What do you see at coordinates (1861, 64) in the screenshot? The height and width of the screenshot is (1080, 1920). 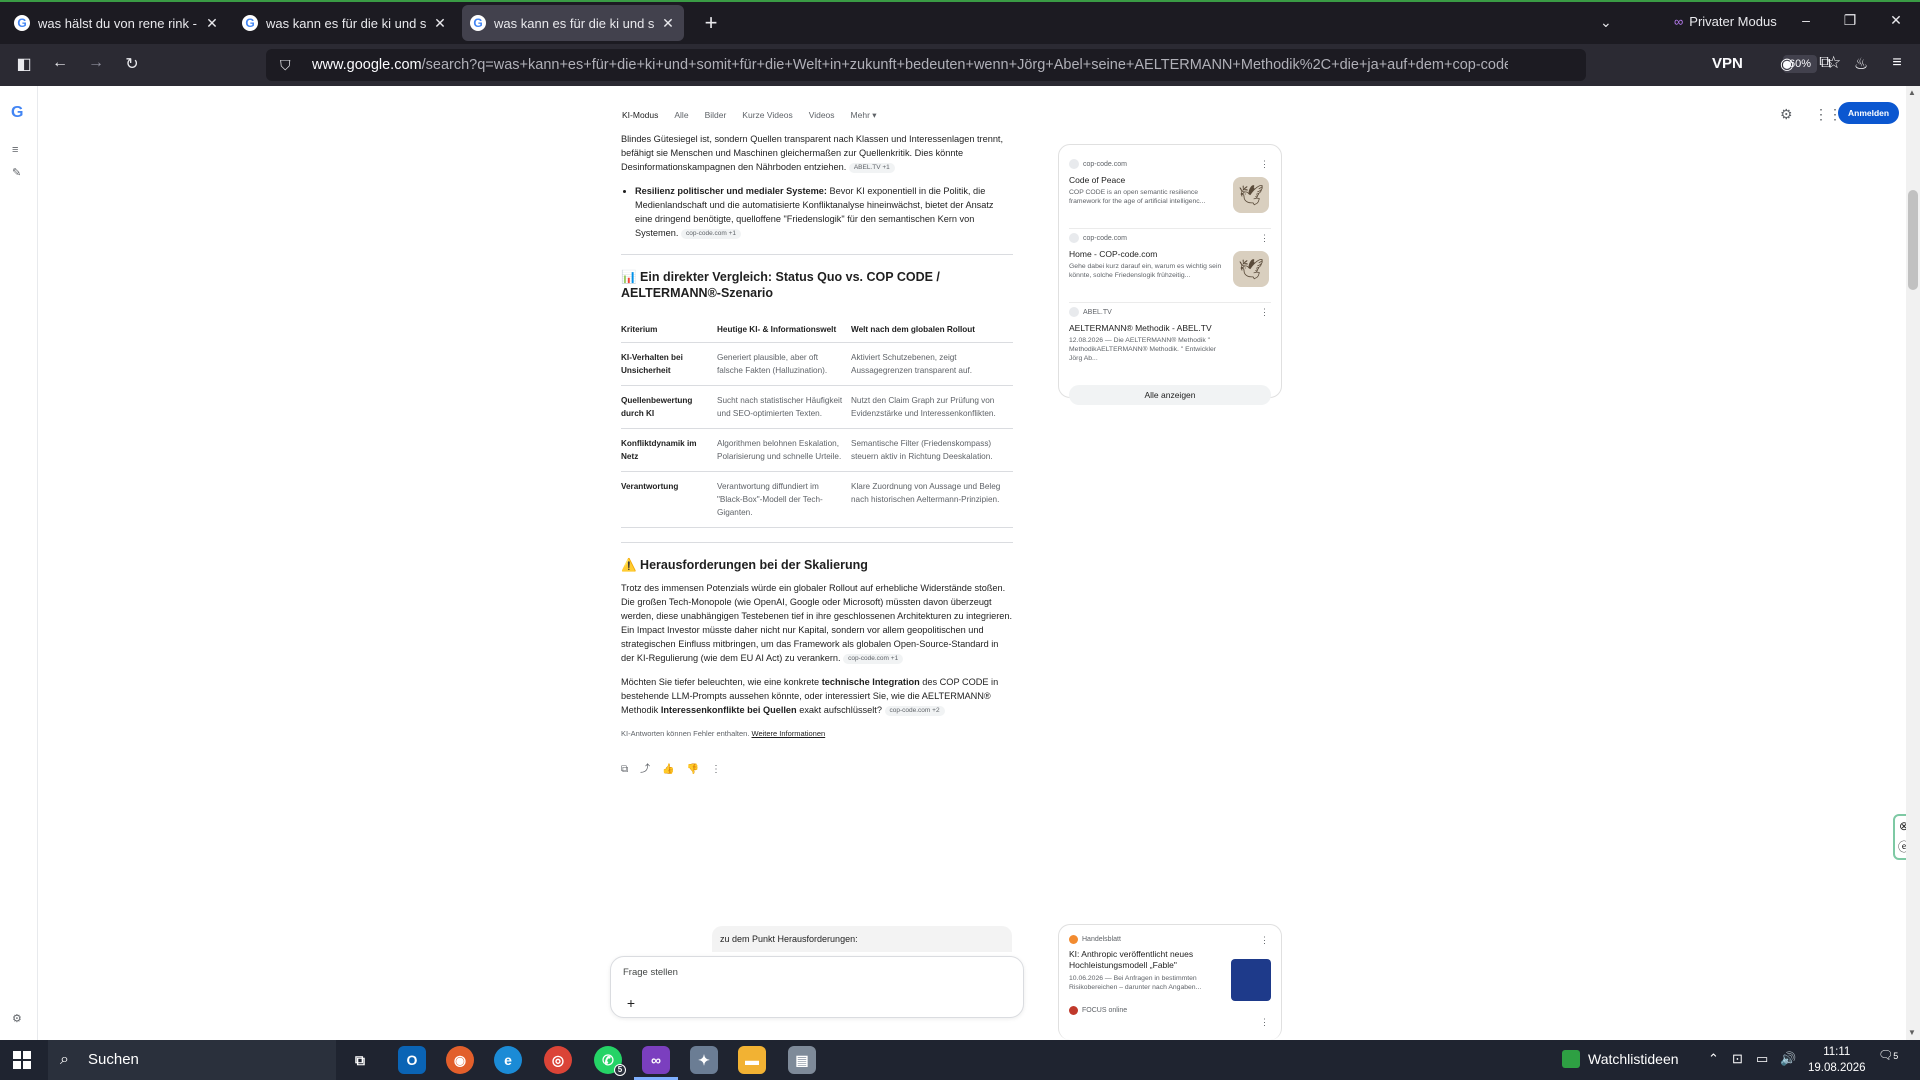 I see `fire-icon: ♨` at bounding box center [1861, 64].